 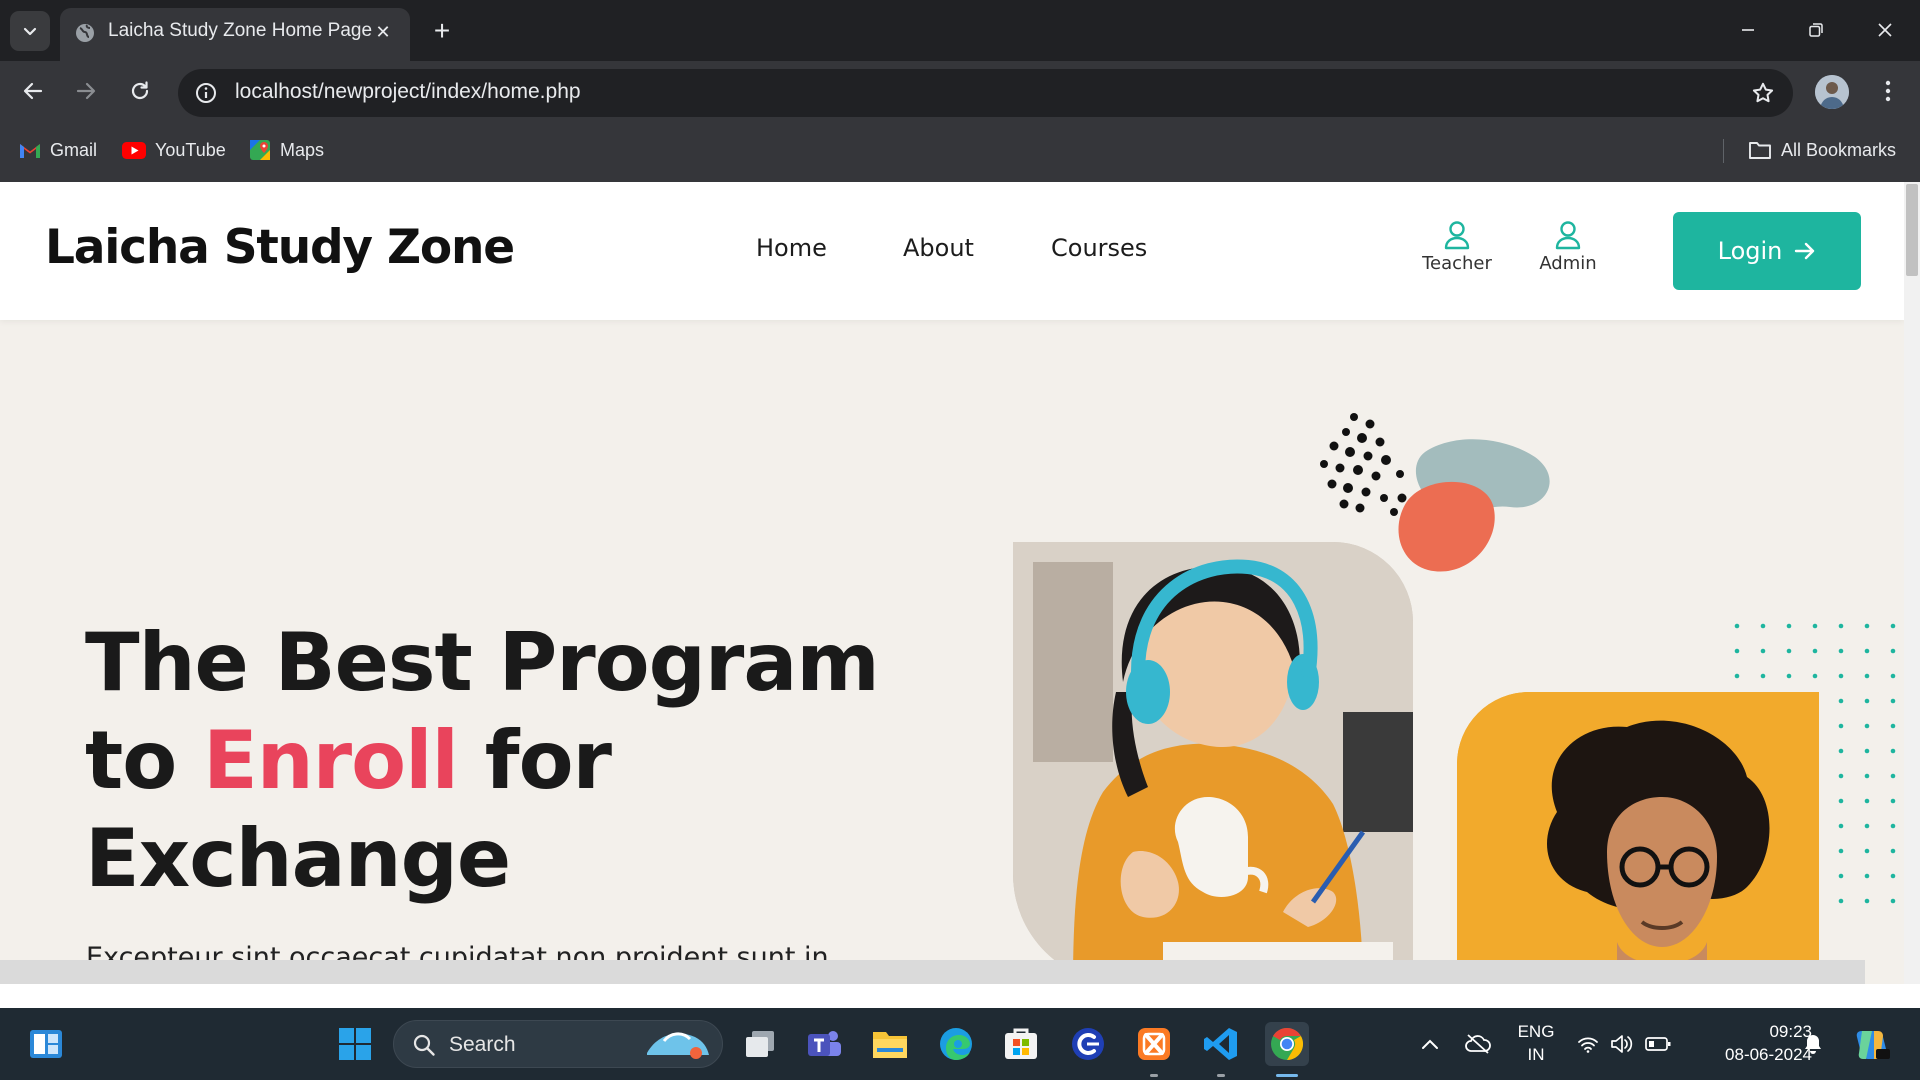 I want to click on hero-title-line1: The Best Program, so click(x=482, y=662).